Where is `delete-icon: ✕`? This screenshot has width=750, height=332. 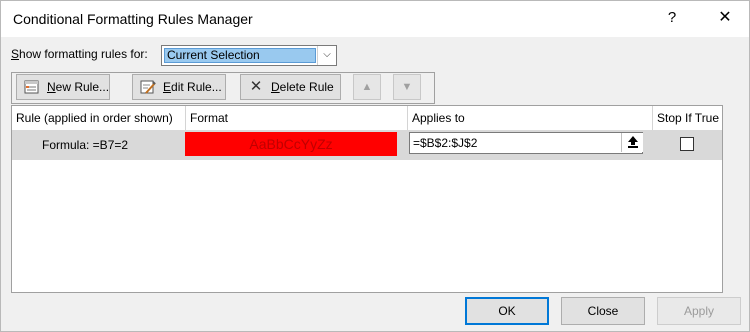
delete-icon: ✕ is located at coordinates (256, 86).